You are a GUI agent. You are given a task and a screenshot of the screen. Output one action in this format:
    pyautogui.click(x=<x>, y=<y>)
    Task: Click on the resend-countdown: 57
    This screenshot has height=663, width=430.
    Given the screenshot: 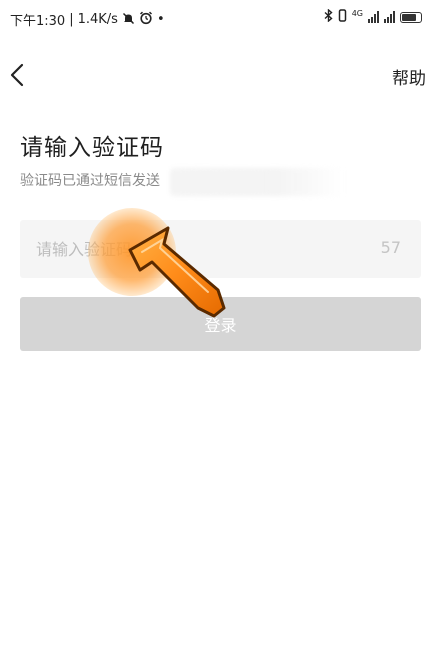 What is the action you would take?
    pyautogui.click(x=390, y=247)
    